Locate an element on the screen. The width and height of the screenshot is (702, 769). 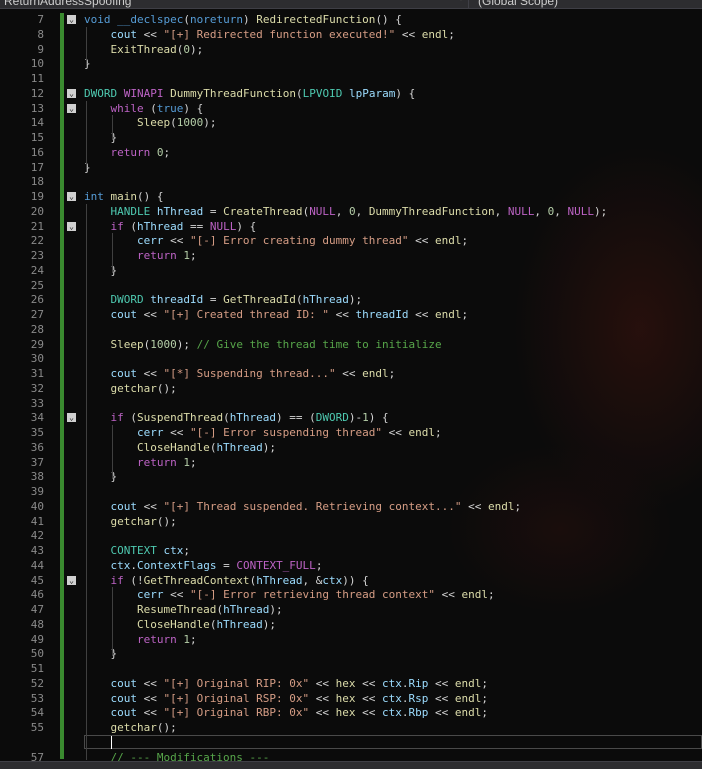
code-line: 51 is located at coordinates (351, 668).